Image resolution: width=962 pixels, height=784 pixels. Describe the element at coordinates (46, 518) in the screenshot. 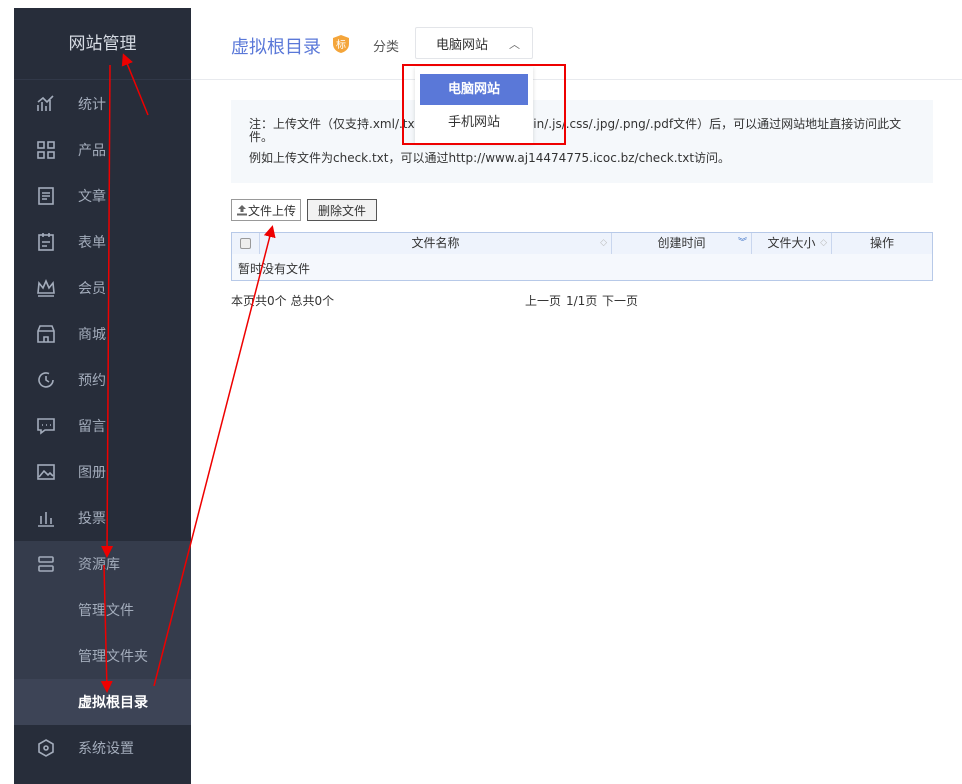

I see `bars-icon` at that location.